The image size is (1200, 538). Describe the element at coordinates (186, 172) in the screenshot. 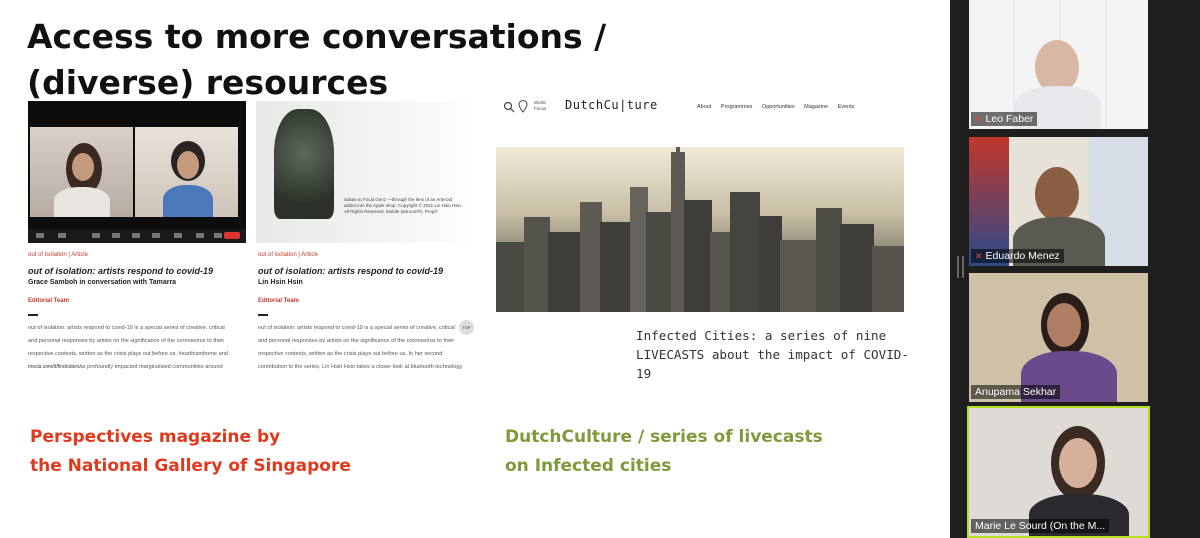

I see `video-cell-right` at that location.